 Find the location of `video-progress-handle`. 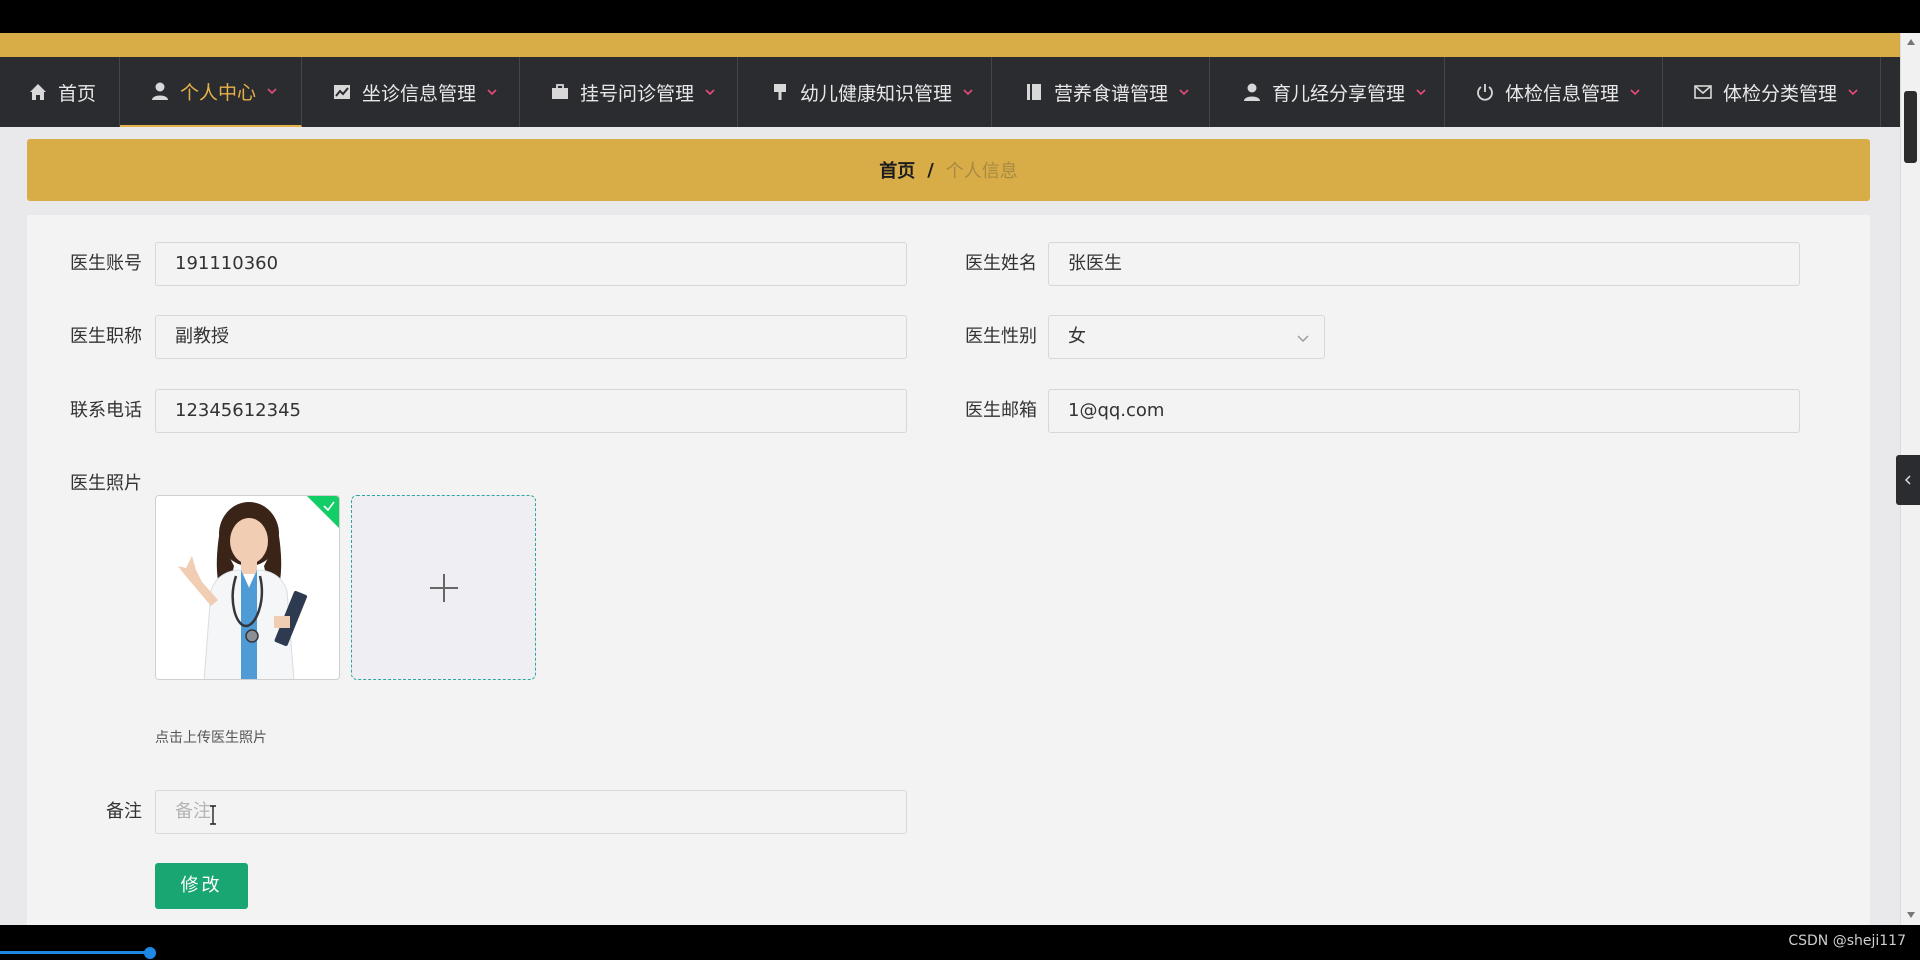

video-progress-handle is located at coordinates (150, 953).